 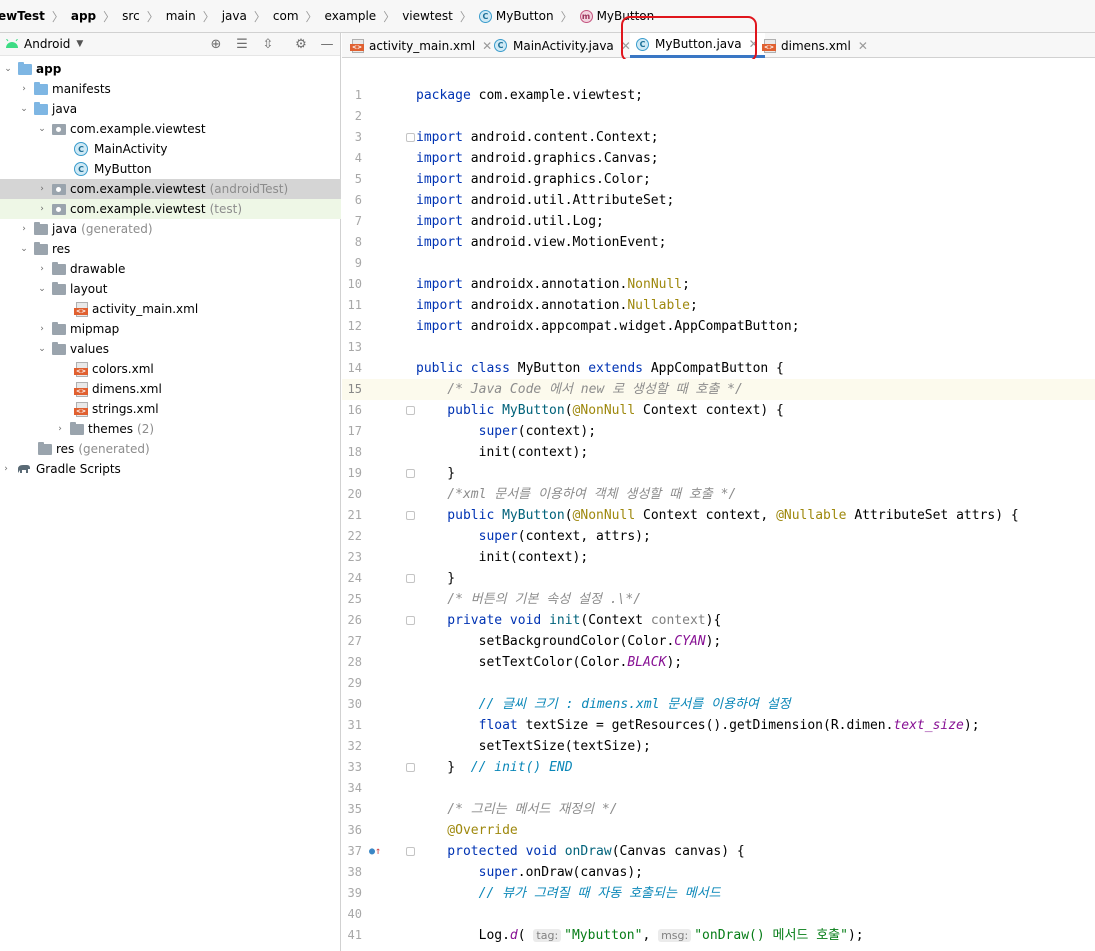 I want to click on line-number: 13, so click(x=354, y=347).